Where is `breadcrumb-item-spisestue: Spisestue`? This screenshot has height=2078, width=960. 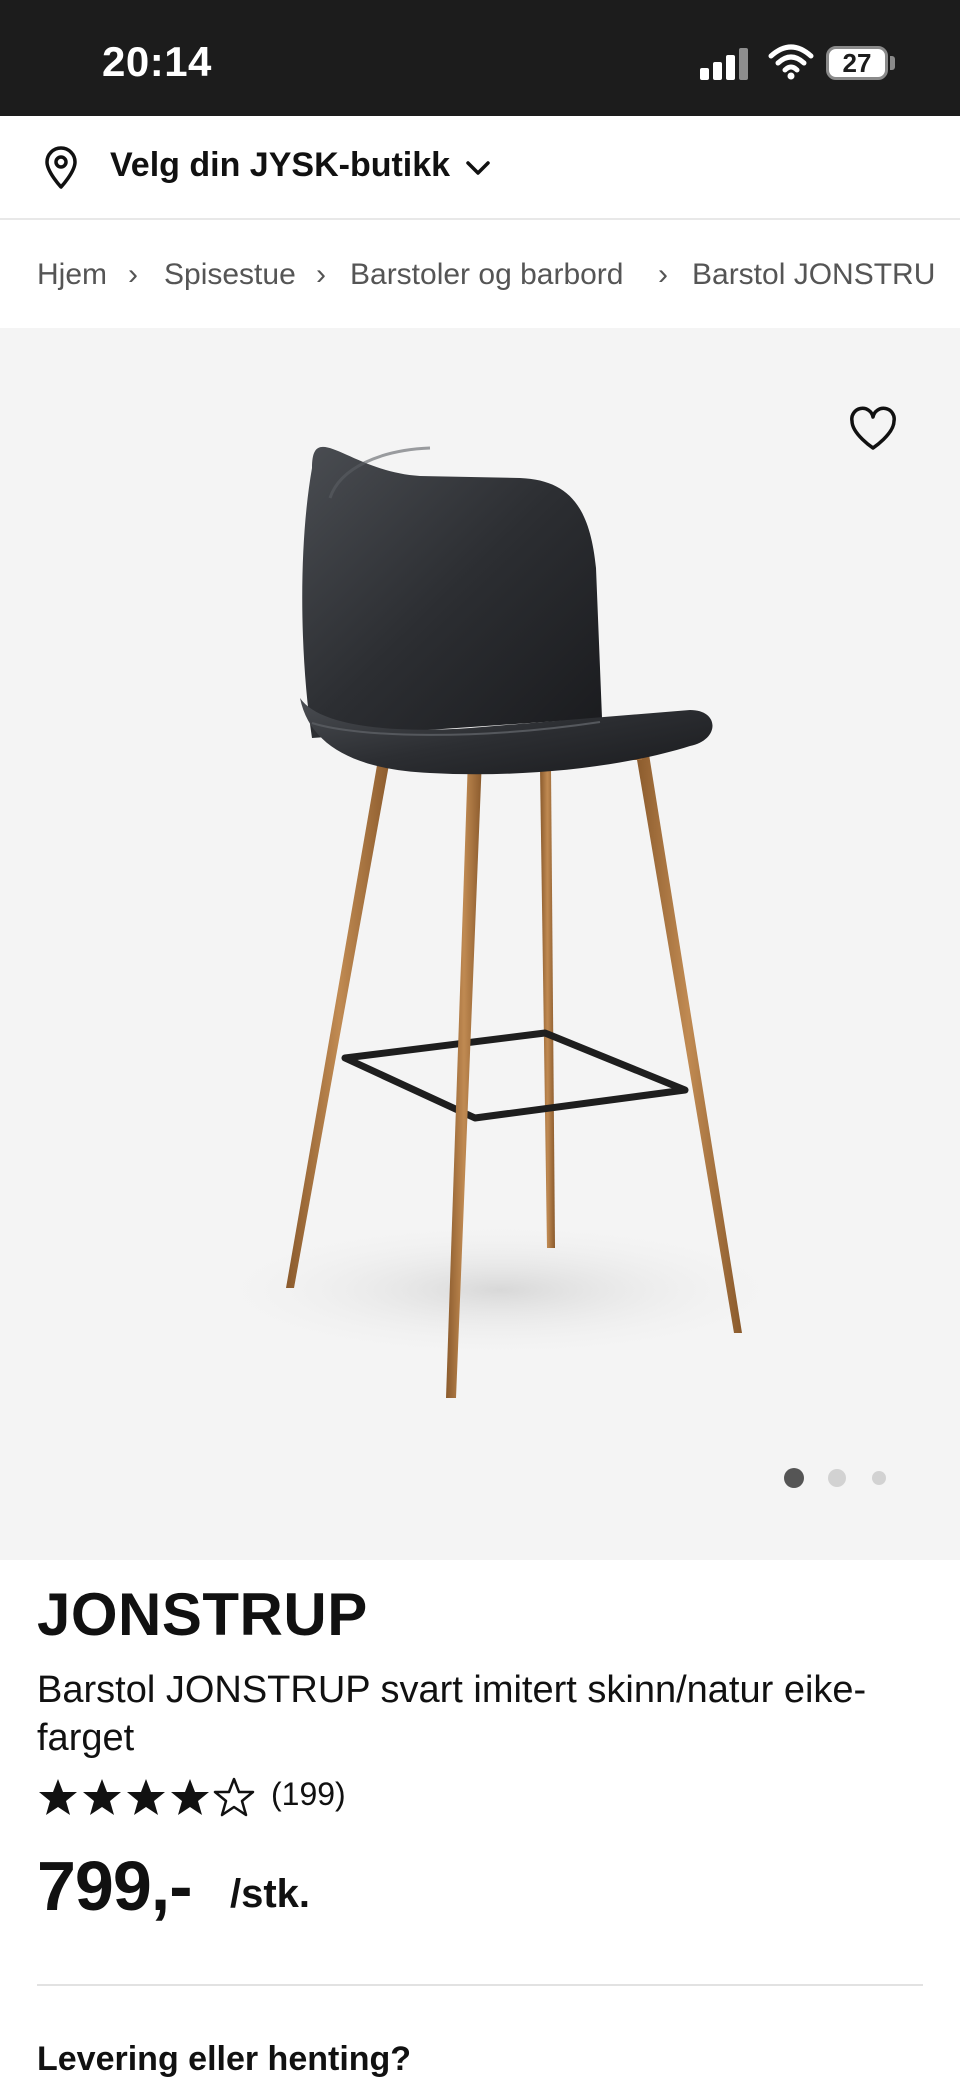
breadcrumb-item-spisestue: Spisestue is located at coordinates (230, 275).